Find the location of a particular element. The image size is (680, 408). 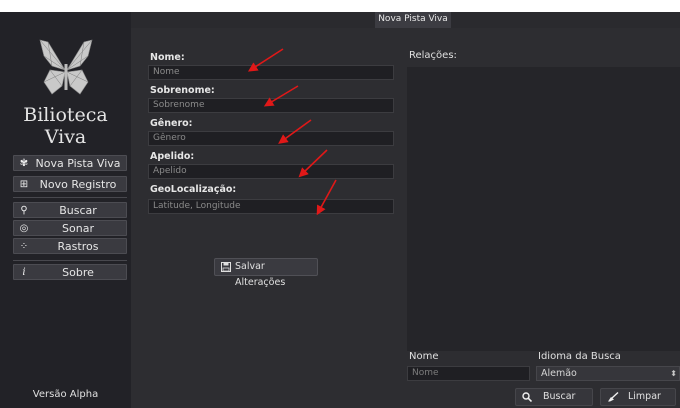

search-icon is located at coordinates (527, 398).